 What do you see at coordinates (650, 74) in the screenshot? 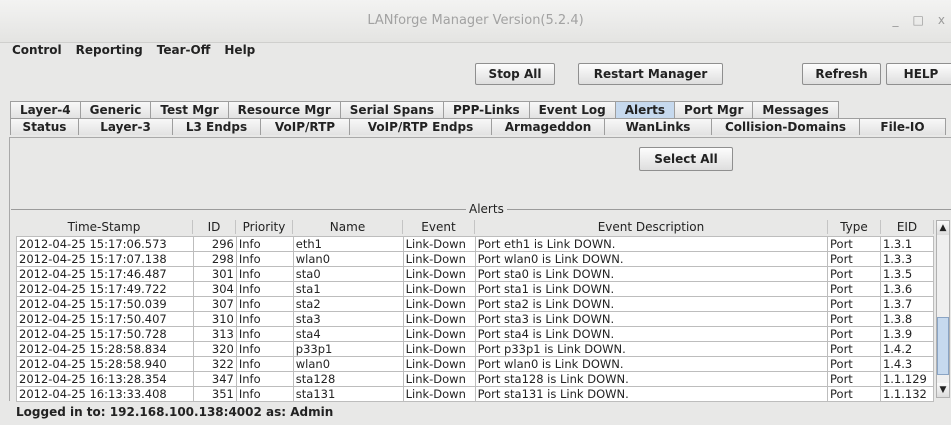
I see `restart-manager-button: Restart Manager` at bounding box center [650, 74].